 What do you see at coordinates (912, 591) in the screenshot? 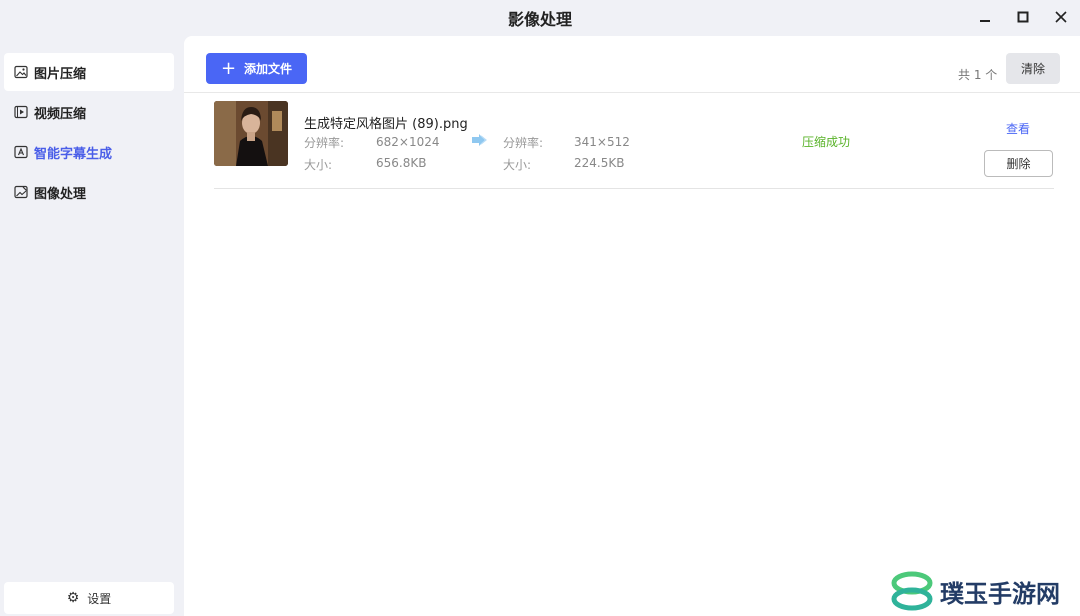
I see `logo-icon` at bounding box center [912, 591].